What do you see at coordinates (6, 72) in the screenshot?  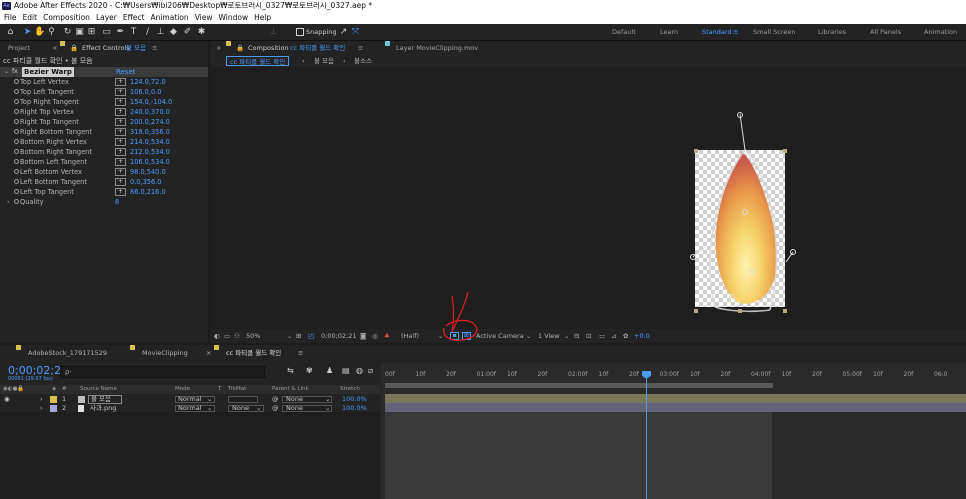 I see `expand-chevron-icon: ⌄` at bounding box center [6, 72].